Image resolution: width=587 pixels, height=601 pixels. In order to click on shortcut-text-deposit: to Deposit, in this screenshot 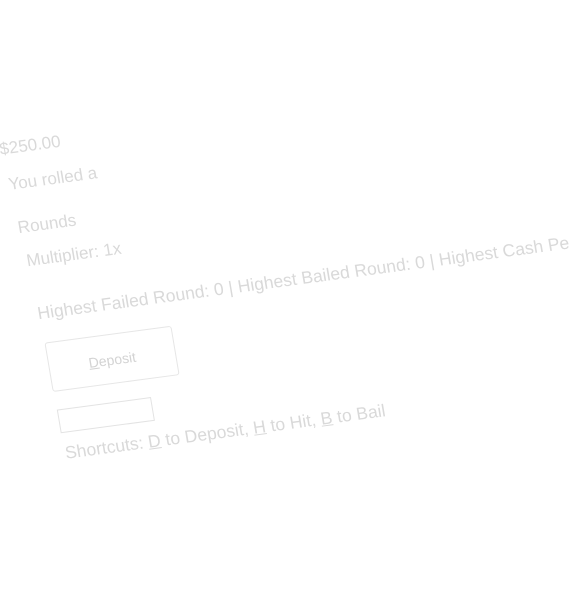, I will do `click(206, 434)`.